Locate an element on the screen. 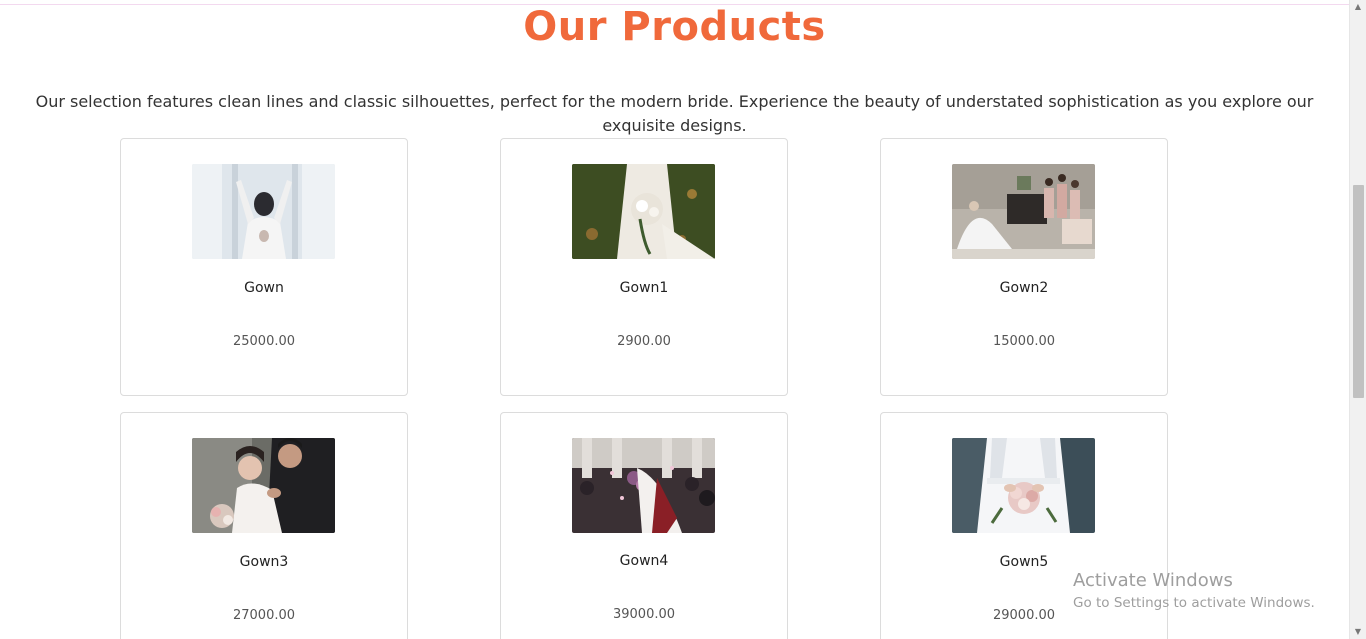 The width and height of the screenshot is (1366, 639). scroll-up-icon: ▲ is located at coordinates (1358, 7).